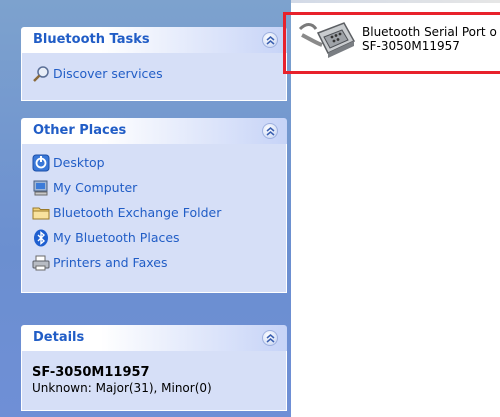 Image resolution: width=500 pixels, height=417 pixels. I want to click on folder-icon, so click(41, 213).